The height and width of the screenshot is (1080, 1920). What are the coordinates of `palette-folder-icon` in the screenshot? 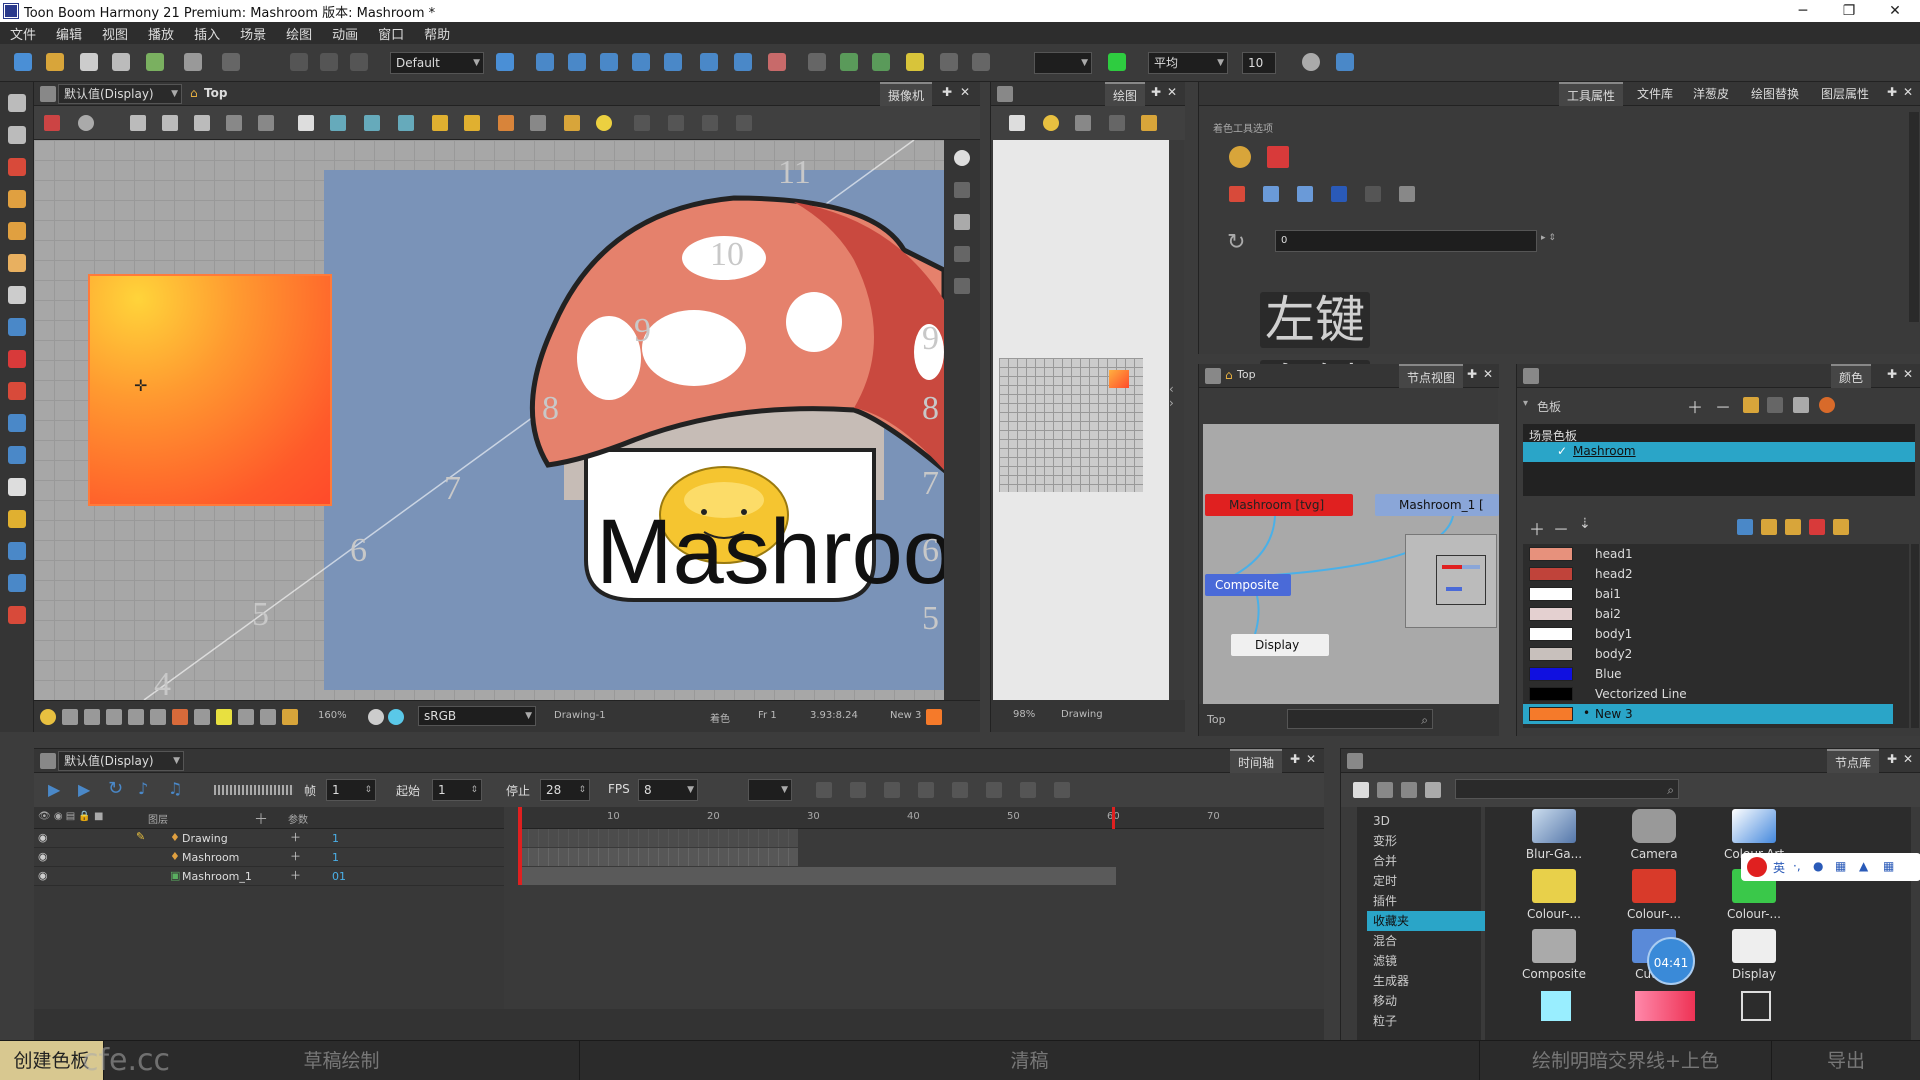 It's located at (1751, 405).